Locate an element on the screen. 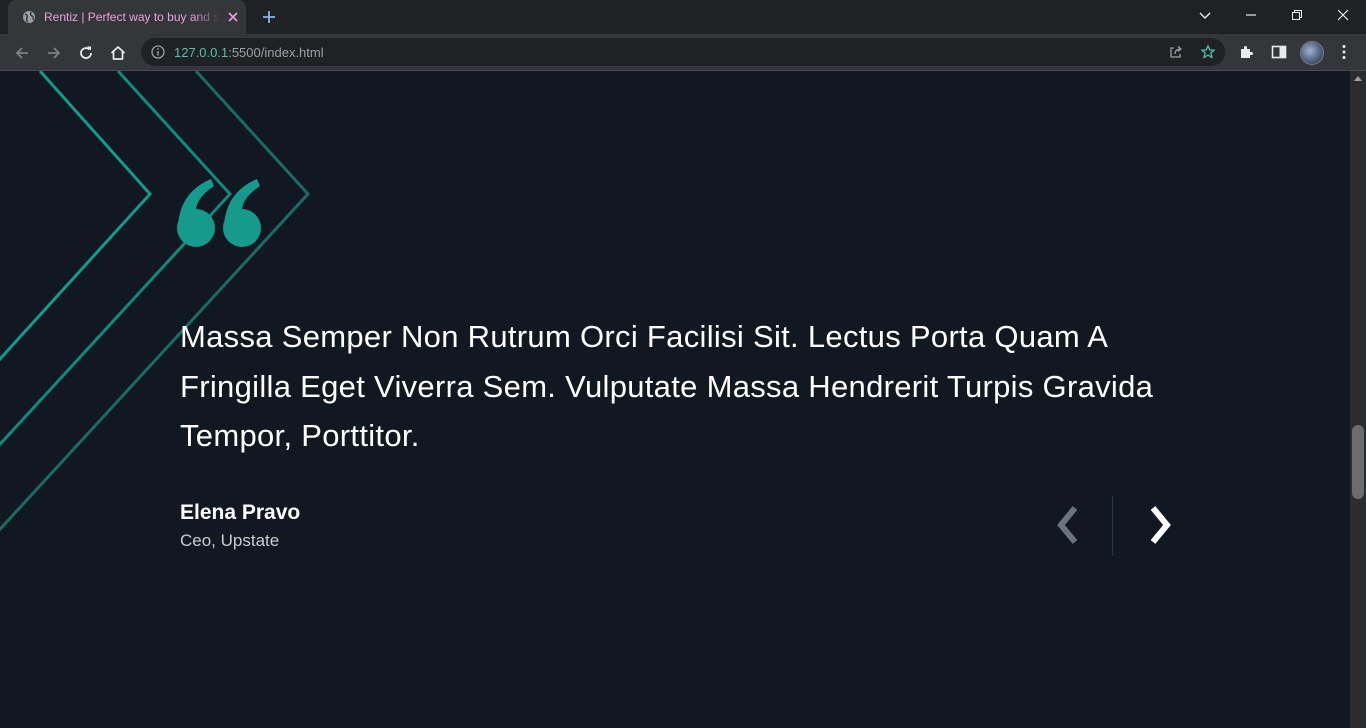  author-name: Elena Pravo is located at coordinates (240, 512).